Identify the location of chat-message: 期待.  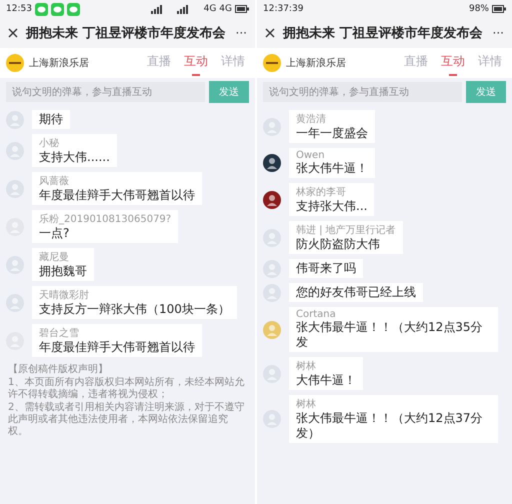
(51, 119).